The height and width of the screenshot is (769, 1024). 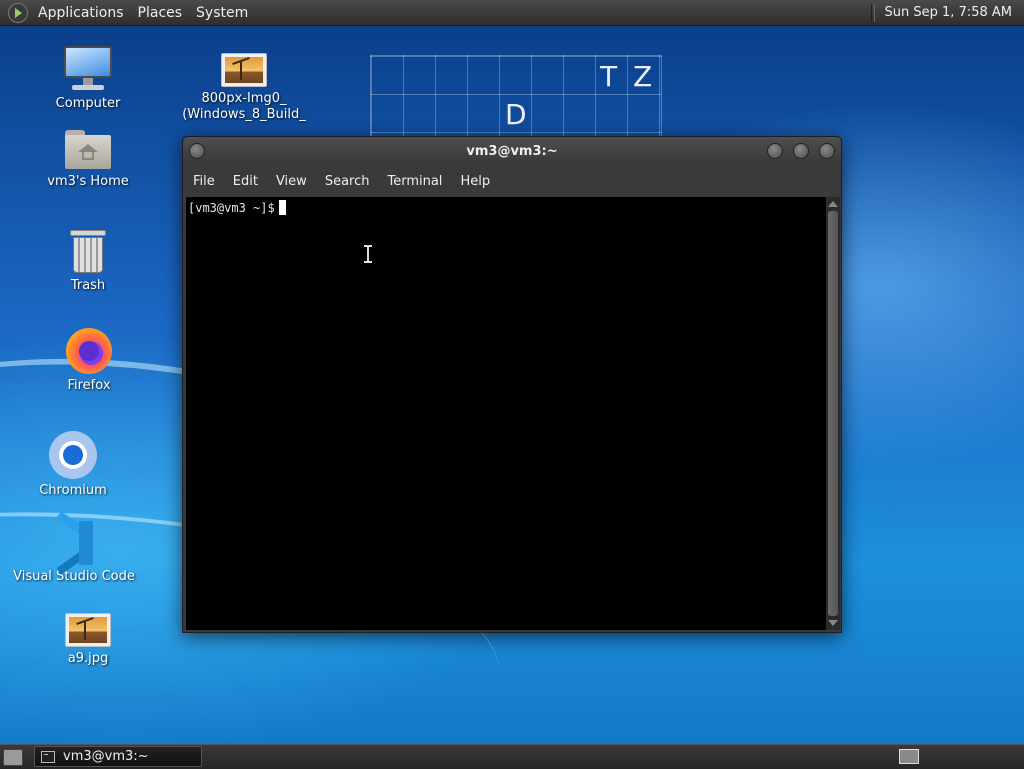 I want to click on maximize-icon, so click(x=801, y=151).